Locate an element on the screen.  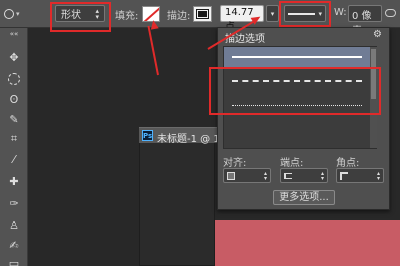
canvas-shape is located at coordinates (307, 243).